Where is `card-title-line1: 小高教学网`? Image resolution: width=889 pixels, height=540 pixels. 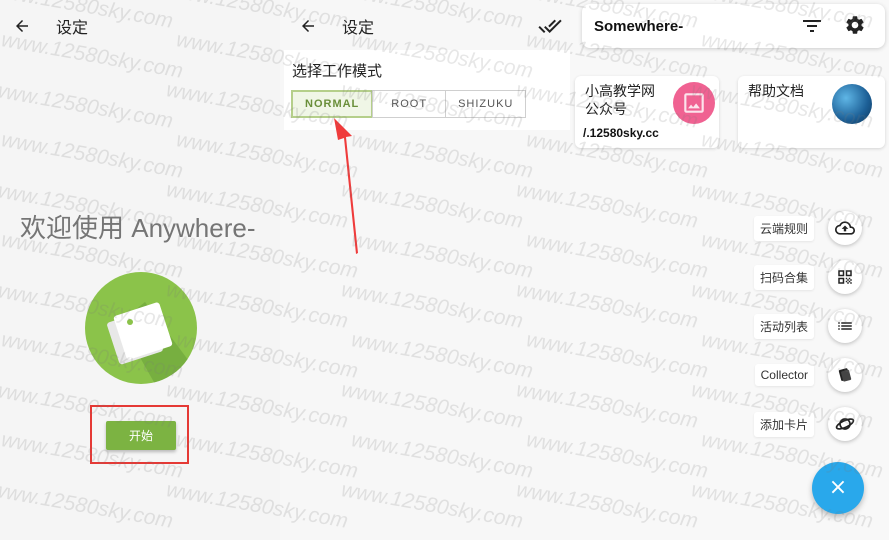
card-title-line1: 小高教学网 is located at coordinates (620, 91).